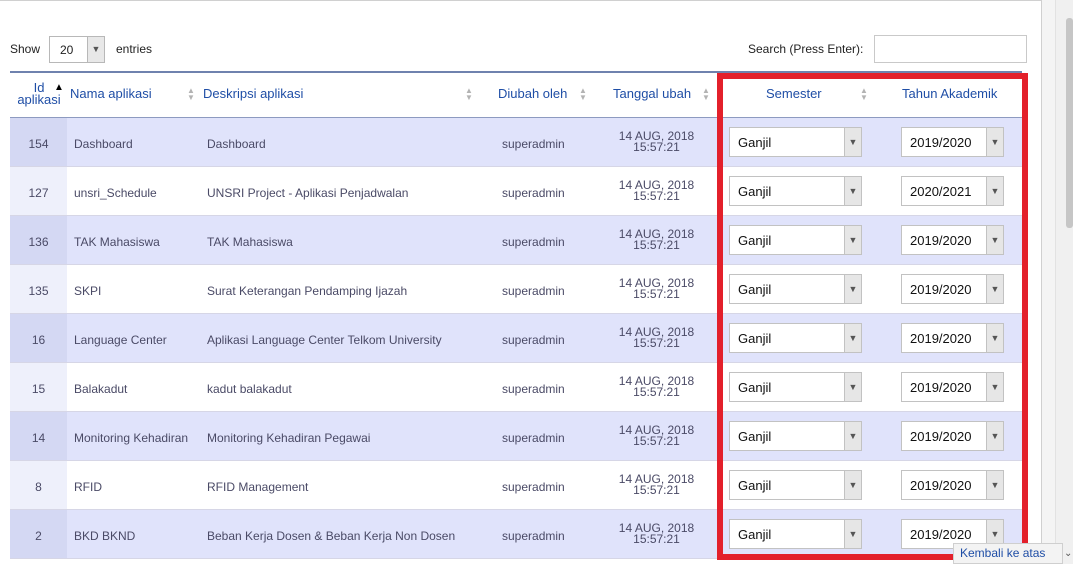 This screenshot has width=1073, height=564. I want to click on cell-id: 15, so click(38, 389).